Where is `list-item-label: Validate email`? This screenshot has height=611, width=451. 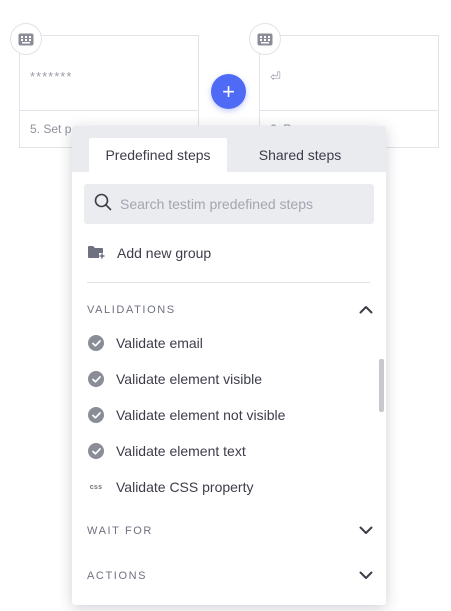 list-item-label: Validate email is located at coordinates (159, 343).